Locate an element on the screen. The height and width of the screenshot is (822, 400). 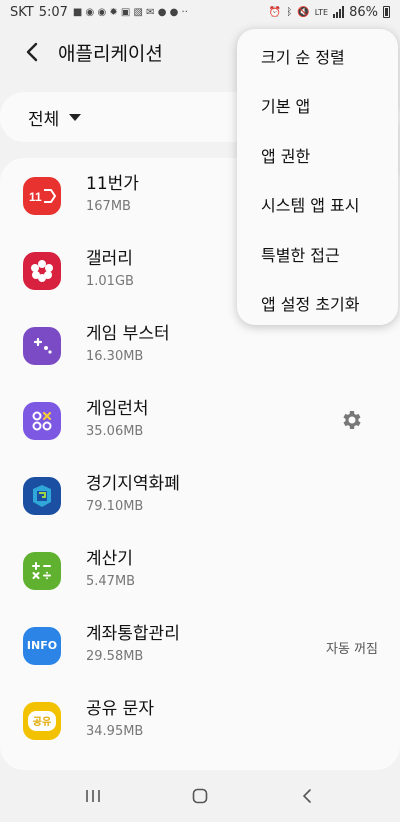
mute-icon: 🔇 is located at coordinates (303, 12).